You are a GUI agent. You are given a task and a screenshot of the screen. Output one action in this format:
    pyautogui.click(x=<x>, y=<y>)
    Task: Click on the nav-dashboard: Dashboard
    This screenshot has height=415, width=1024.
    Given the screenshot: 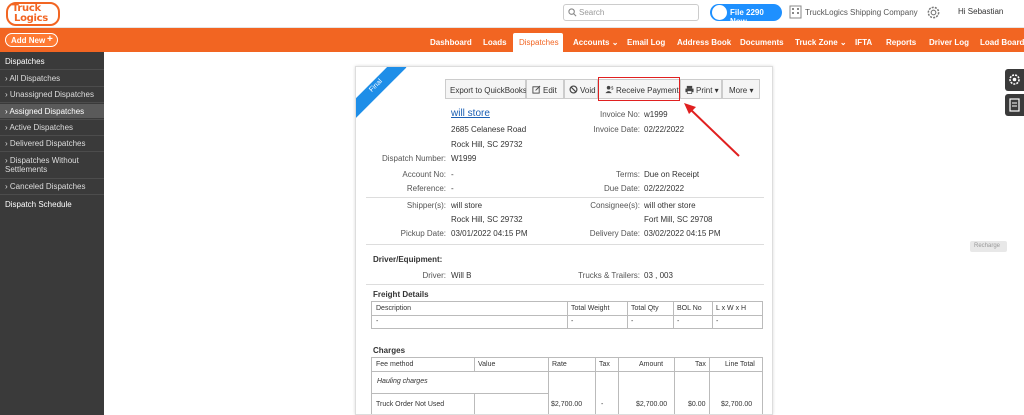 What is the action you would take?
    pyautogui.click(x=451, y=42)
    